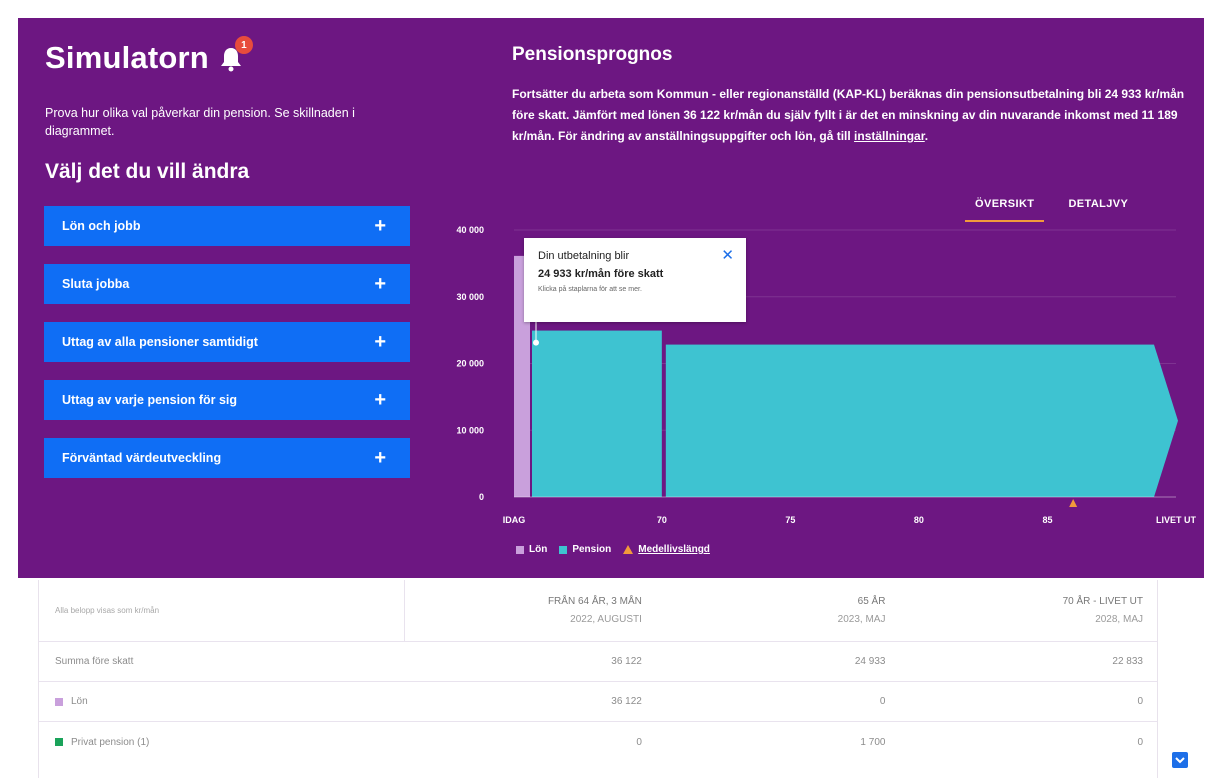 The height and width of the screenshot is (778, 1224). What do you see at coordinates (590, 289) in the screenshot?
I see `tooltip-hint: Klicka på staplarna för att se mer.` at bounding box center [590, 289].